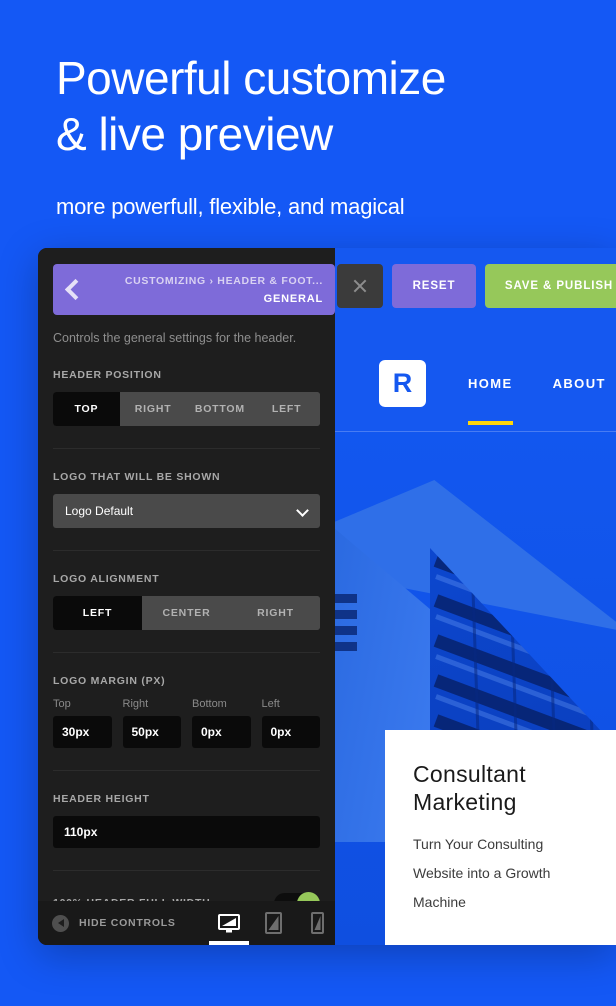  Describe the element at coordinates (402, 383) in the screenshot. I see `site-logo: R` at that location.